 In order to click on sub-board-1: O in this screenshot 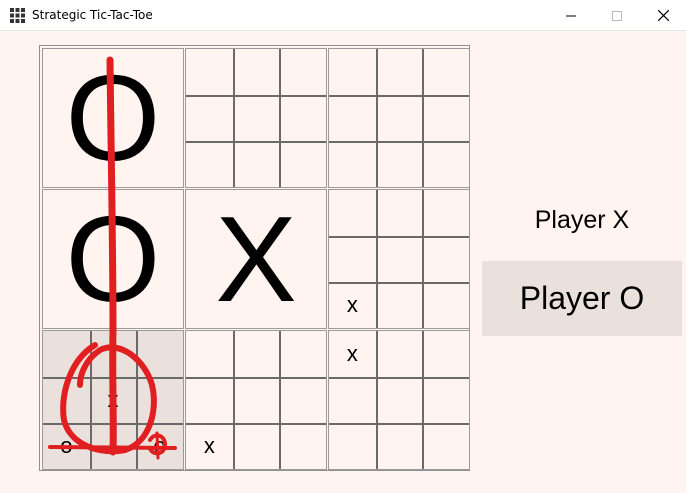, I will do `click(113, 118)`.